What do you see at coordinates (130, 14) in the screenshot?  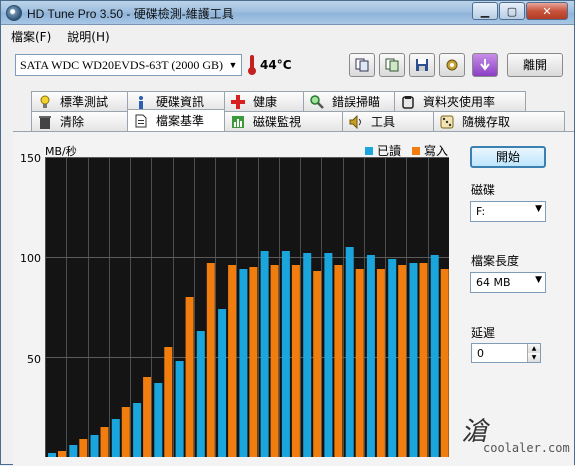 I see `window-title: HD Tune Pro 3.50 - 硬碟檢測-維護工具` at bounding box center [130, 14].